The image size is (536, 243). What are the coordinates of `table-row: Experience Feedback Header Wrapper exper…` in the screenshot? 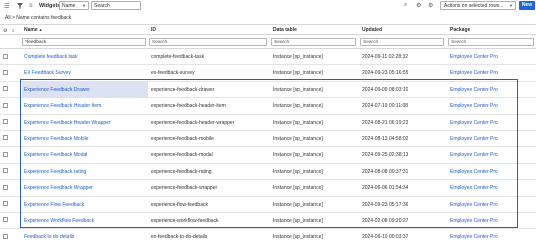 It's located at (268, 123).